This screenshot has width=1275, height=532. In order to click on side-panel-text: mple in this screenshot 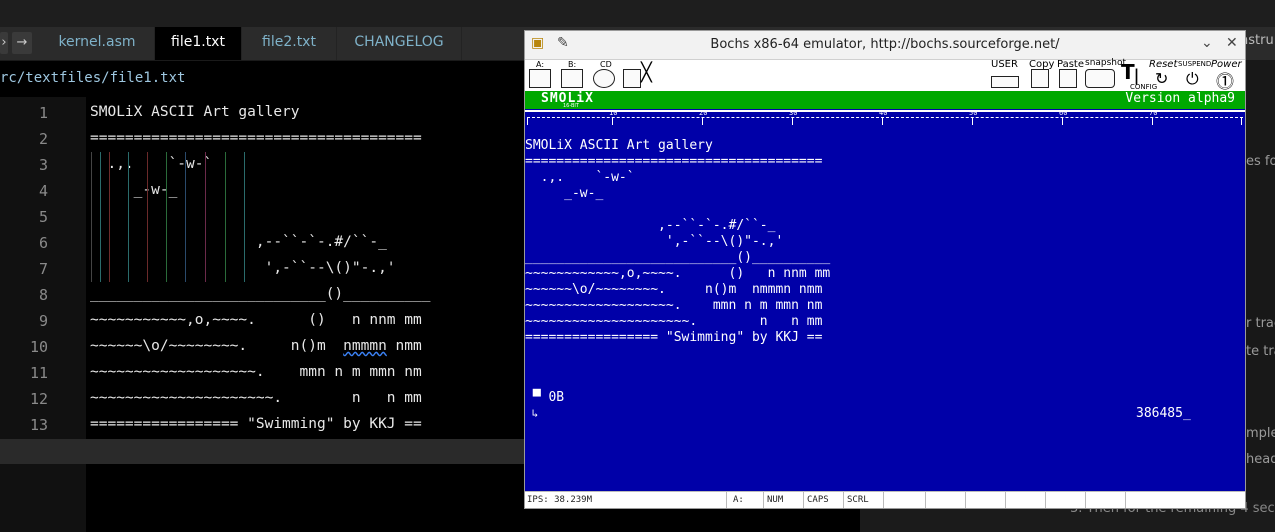, I will do `click(1260, 433)`.